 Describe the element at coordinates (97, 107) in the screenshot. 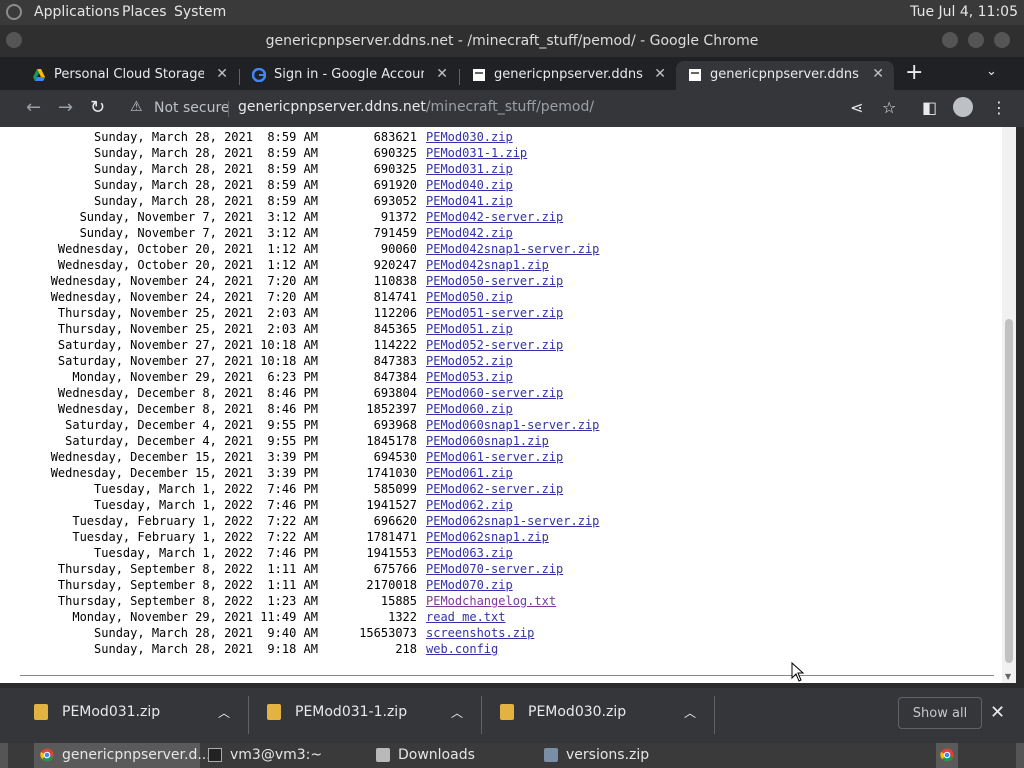

I see `reload-icon: ↻` at that location.